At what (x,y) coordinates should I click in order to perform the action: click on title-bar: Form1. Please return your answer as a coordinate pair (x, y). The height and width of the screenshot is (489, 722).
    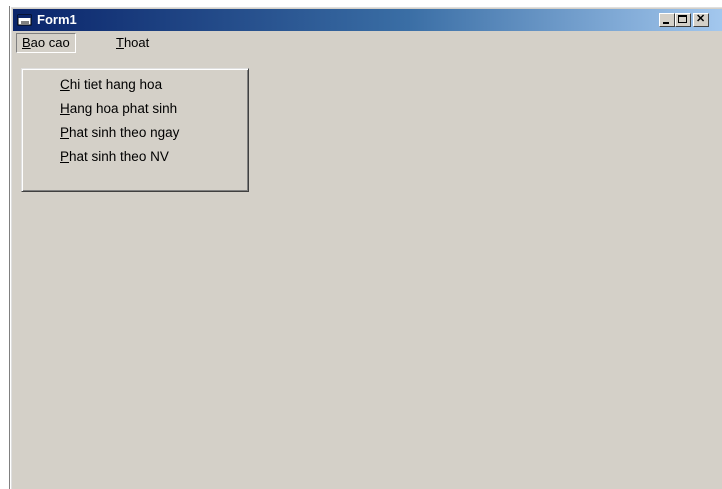
    Looking at the image, I should click on (367, 20).